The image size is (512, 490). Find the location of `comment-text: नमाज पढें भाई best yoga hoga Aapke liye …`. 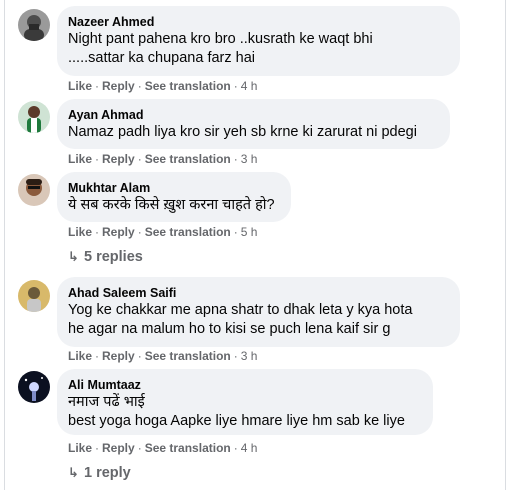

comment-text: नमाज पढें भाई best yoga hoga Aapke liye … is located at coordinates (236, 411).